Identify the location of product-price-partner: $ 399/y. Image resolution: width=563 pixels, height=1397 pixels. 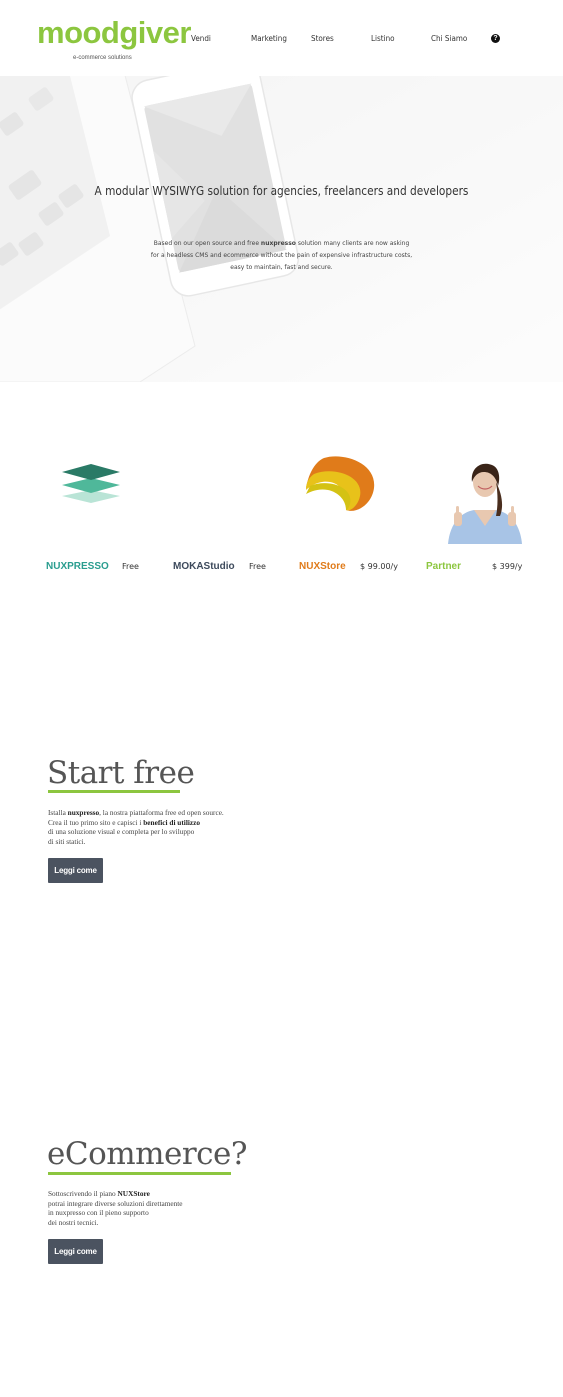
(507, 566).